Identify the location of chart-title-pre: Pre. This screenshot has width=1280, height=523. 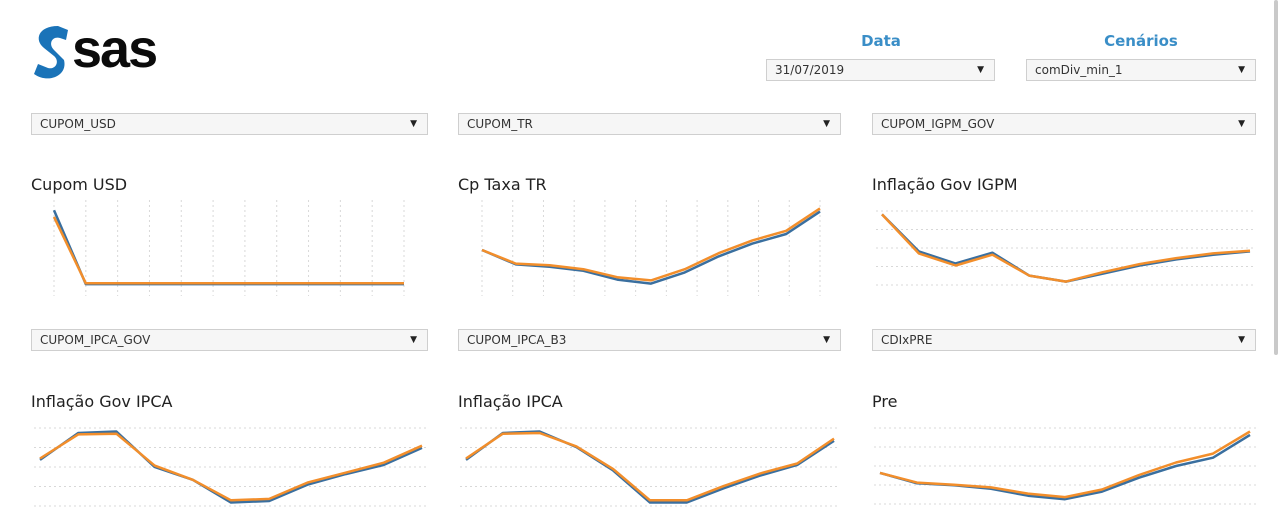
(885, 401).